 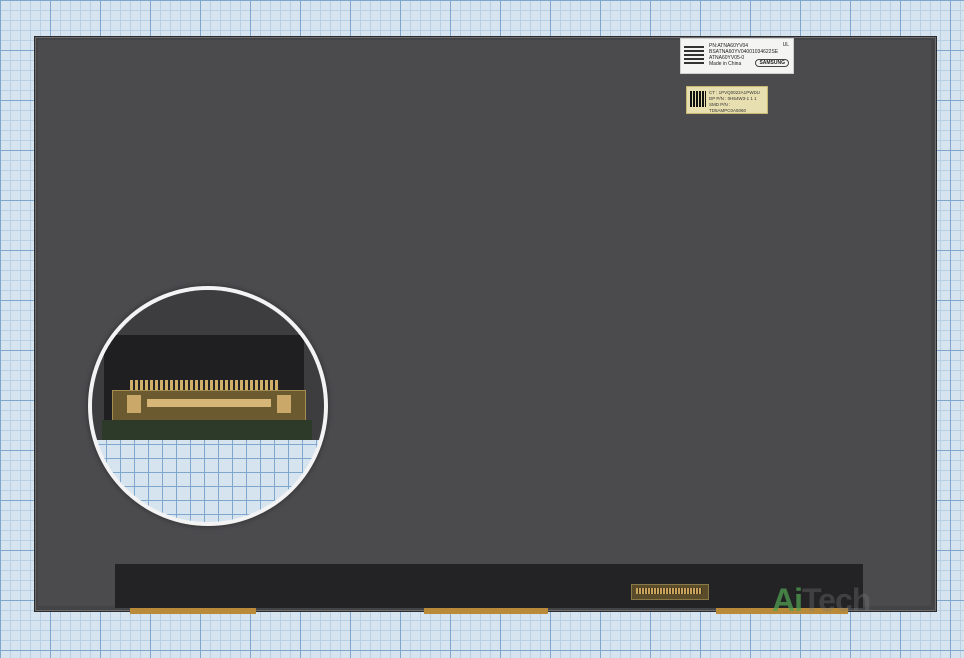 I want to click on zoom-connector-housing, so click(x=209, y=406).